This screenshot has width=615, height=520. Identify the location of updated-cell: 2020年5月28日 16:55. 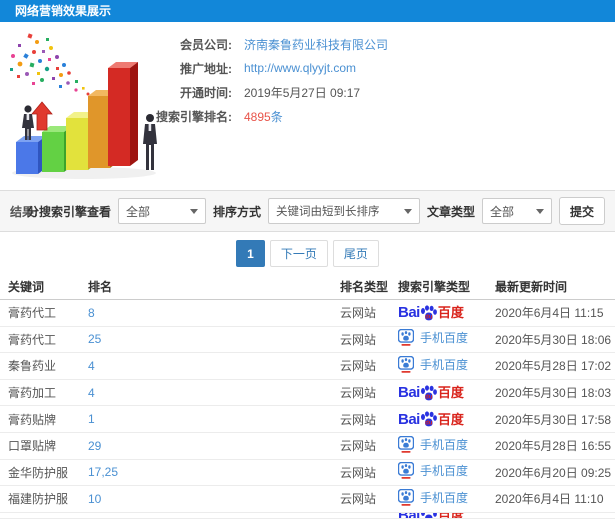
(553, 446).